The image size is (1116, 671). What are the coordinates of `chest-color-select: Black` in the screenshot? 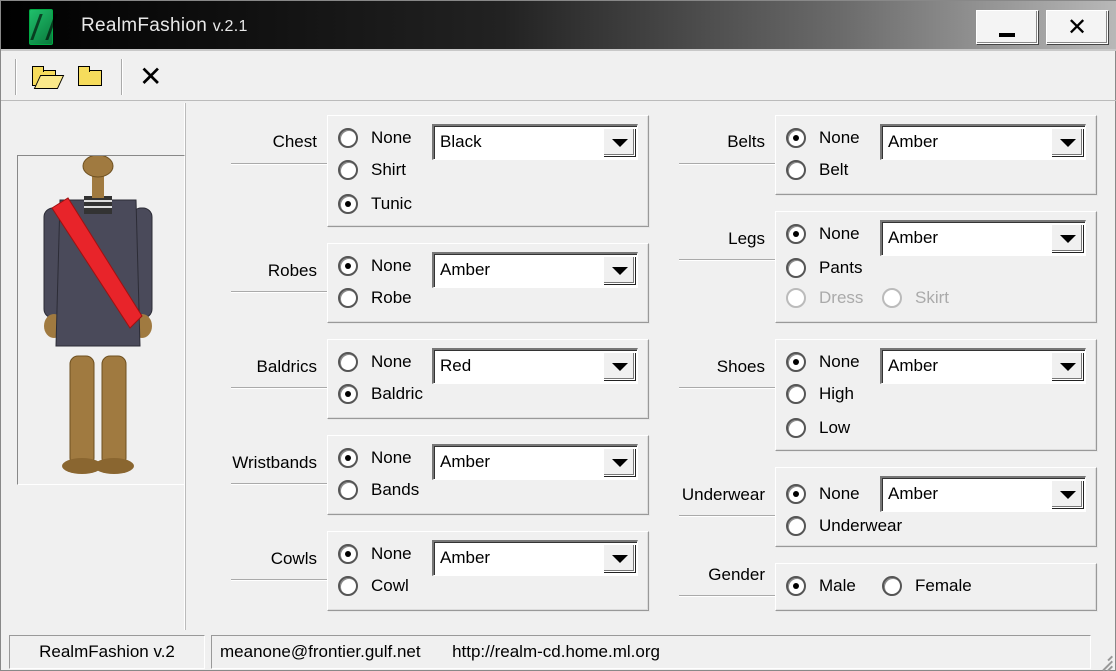 It's located at (535, 142).